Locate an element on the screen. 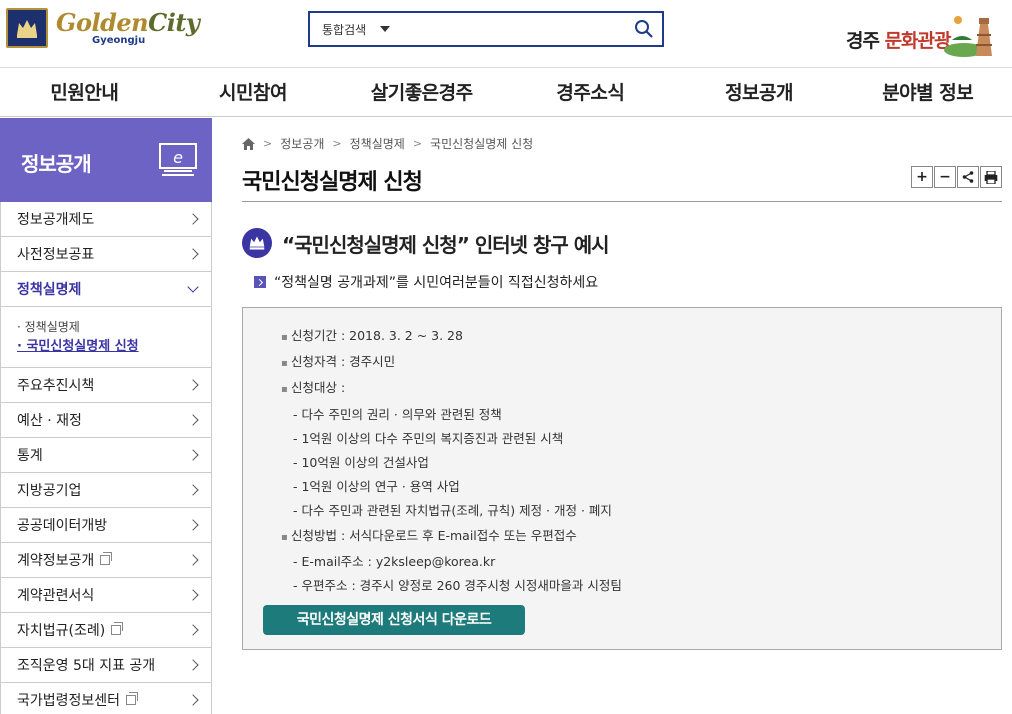 The height and width of the screenshot is (714, 1012). search-scope-select: 통합검색 is located at coordinates (360, 29).